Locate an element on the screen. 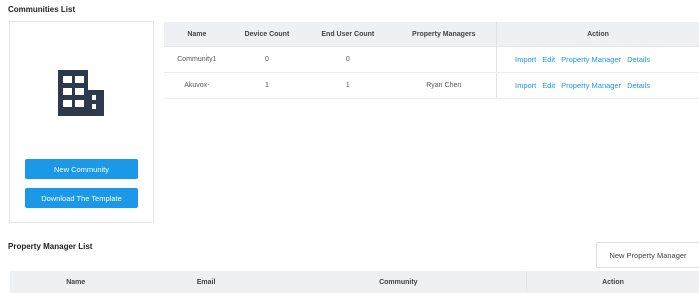 Image resolution: width=699 pixels, height=293 pixels. community-side-panel: New Community Download The Template is located at coordinates (81, 122).